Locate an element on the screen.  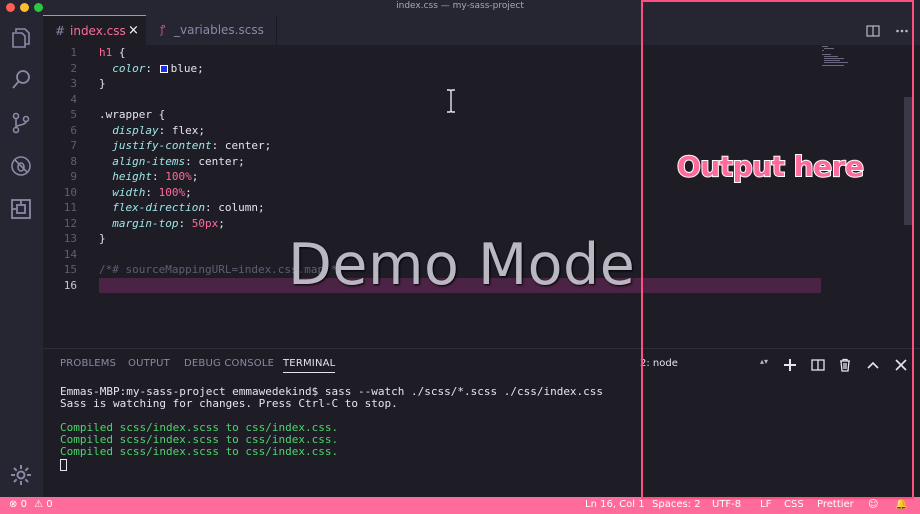
line-number: 7 is located at coordinates (73, 145).